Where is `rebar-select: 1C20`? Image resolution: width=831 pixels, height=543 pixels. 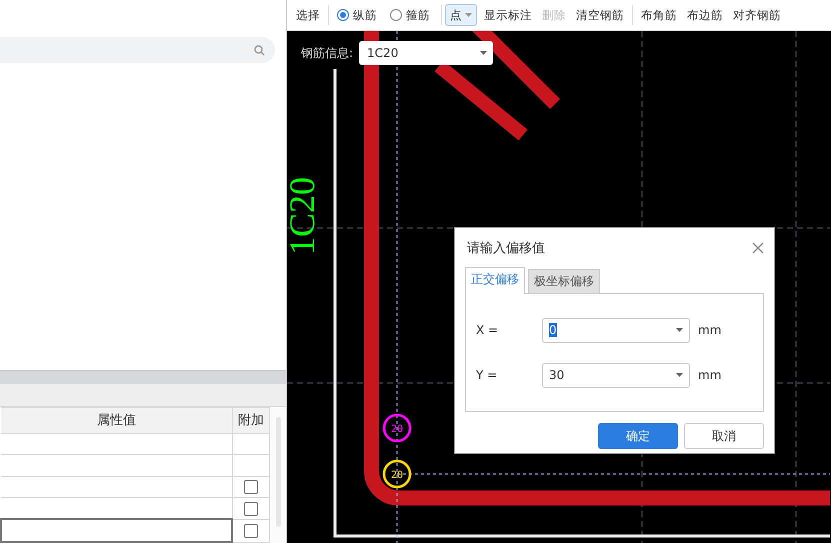 rebar-select: 1C20 is located at coordinates (426, 53).